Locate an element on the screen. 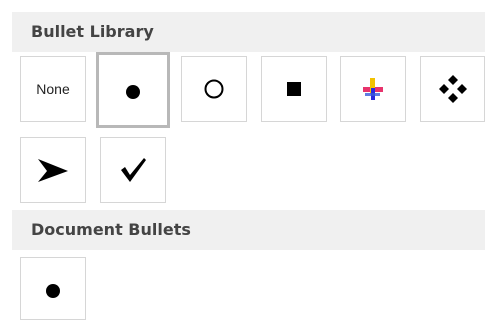 This screenshot has width=485, height=320. hollow-circle-bullet-icon is located at coordinates (214, 89).